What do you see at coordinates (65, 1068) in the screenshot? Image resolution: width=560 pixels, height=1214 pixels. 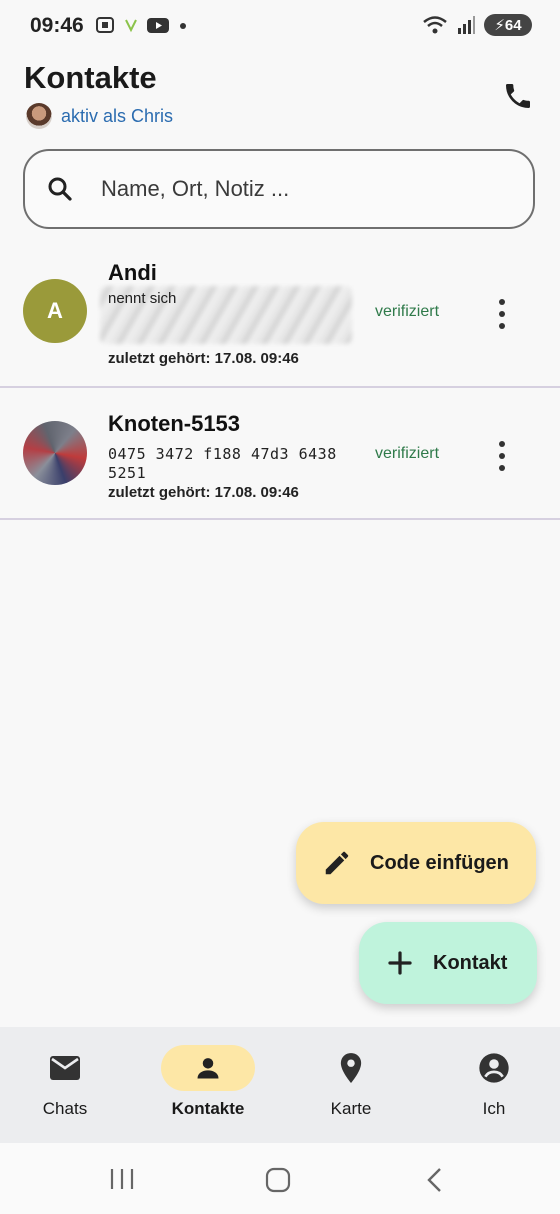 I see `mail-icon` at bounding box center [65, 1068].